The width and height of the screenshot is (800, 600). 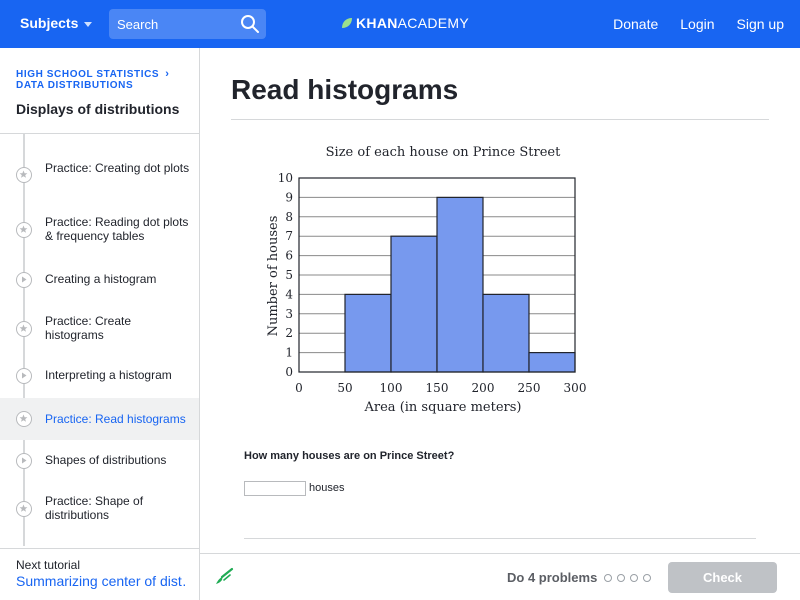 I want to click on sidebar-item-label: Practice: Creating dot plots, so click(x=117, y=168).